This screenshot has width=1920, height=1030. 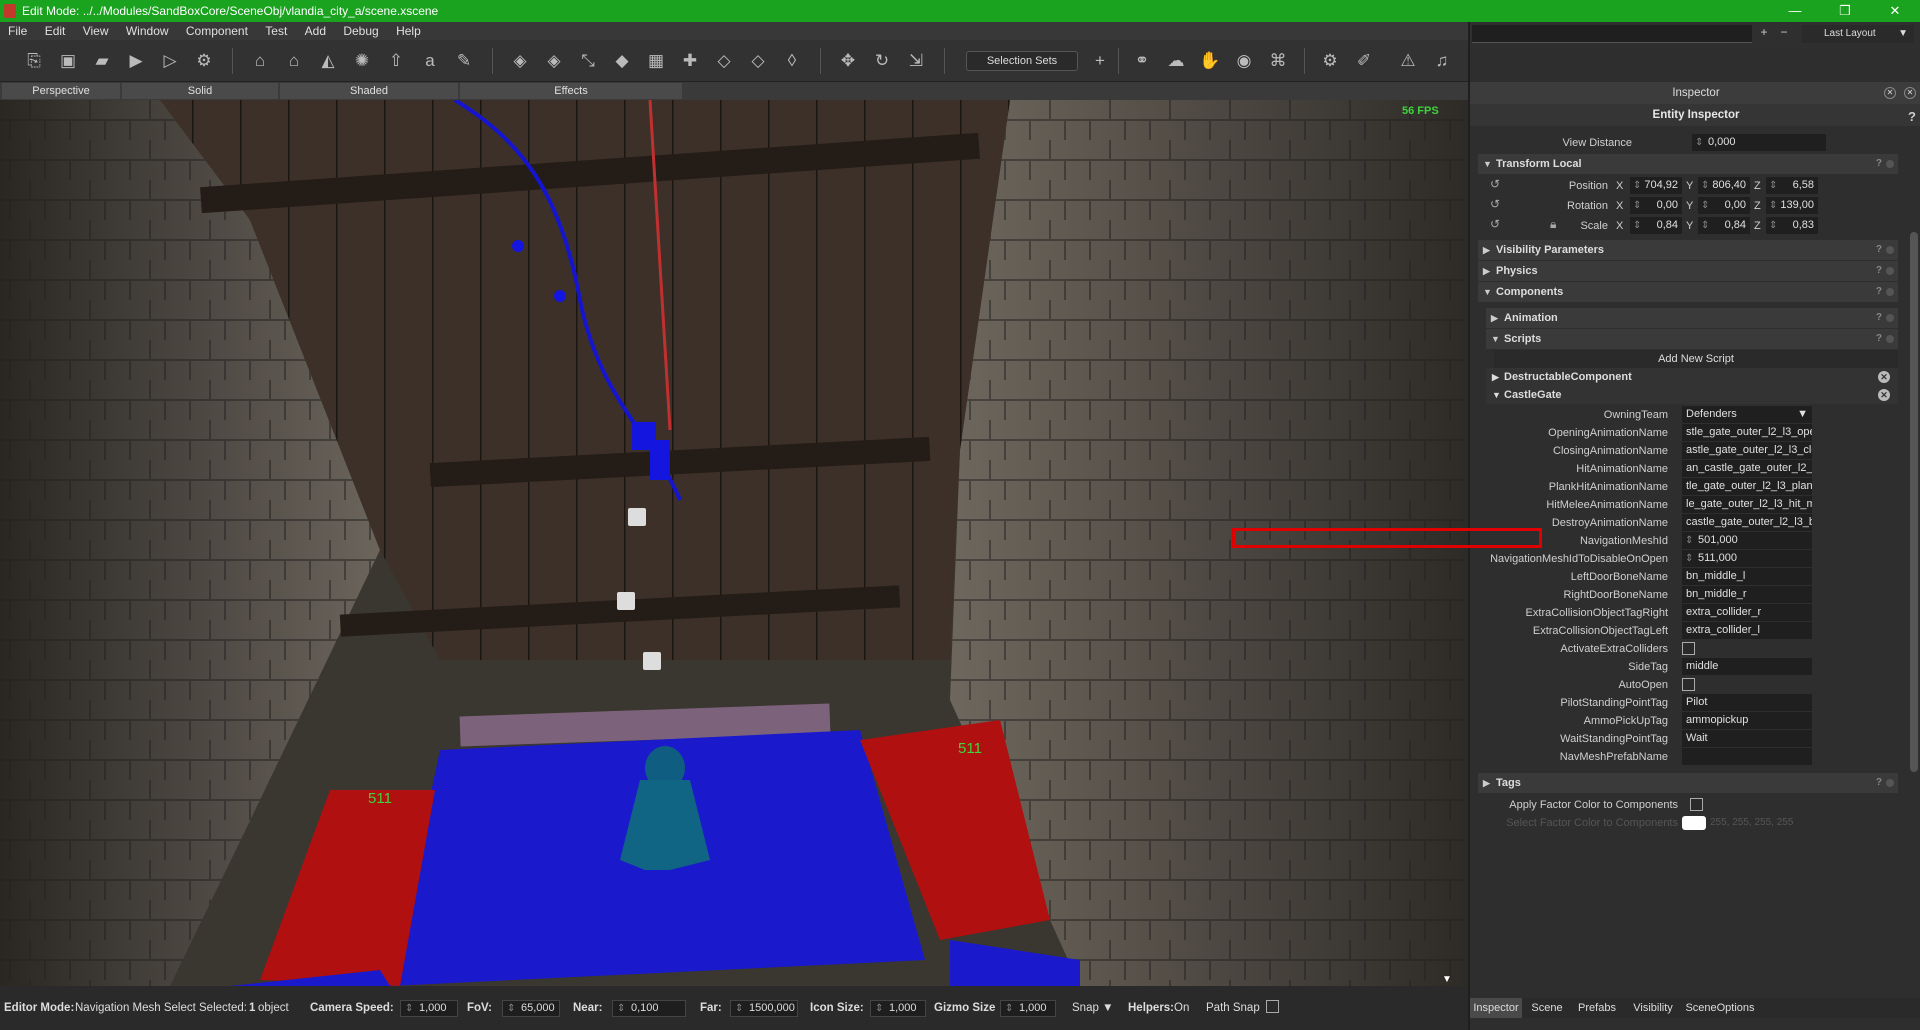 I want to click on hand-icon: ✋, so click(x=1210, y=61).